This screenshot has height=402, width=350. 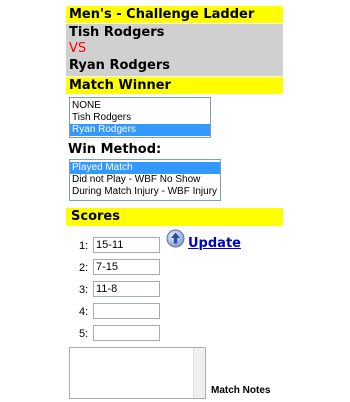 What do you see at coordinates (84, 290) in the screenshot?
I see `score-label-3: 3:` at bounding box center [84, 290].